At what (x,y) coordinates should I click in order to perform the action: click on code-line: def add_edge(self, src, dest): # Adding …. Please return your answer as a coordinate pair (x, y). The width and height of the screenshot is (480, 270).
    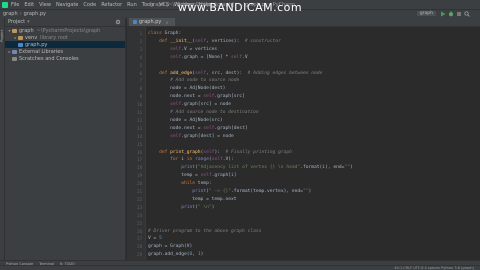
    Looking at the image, I should click on (235, 73).